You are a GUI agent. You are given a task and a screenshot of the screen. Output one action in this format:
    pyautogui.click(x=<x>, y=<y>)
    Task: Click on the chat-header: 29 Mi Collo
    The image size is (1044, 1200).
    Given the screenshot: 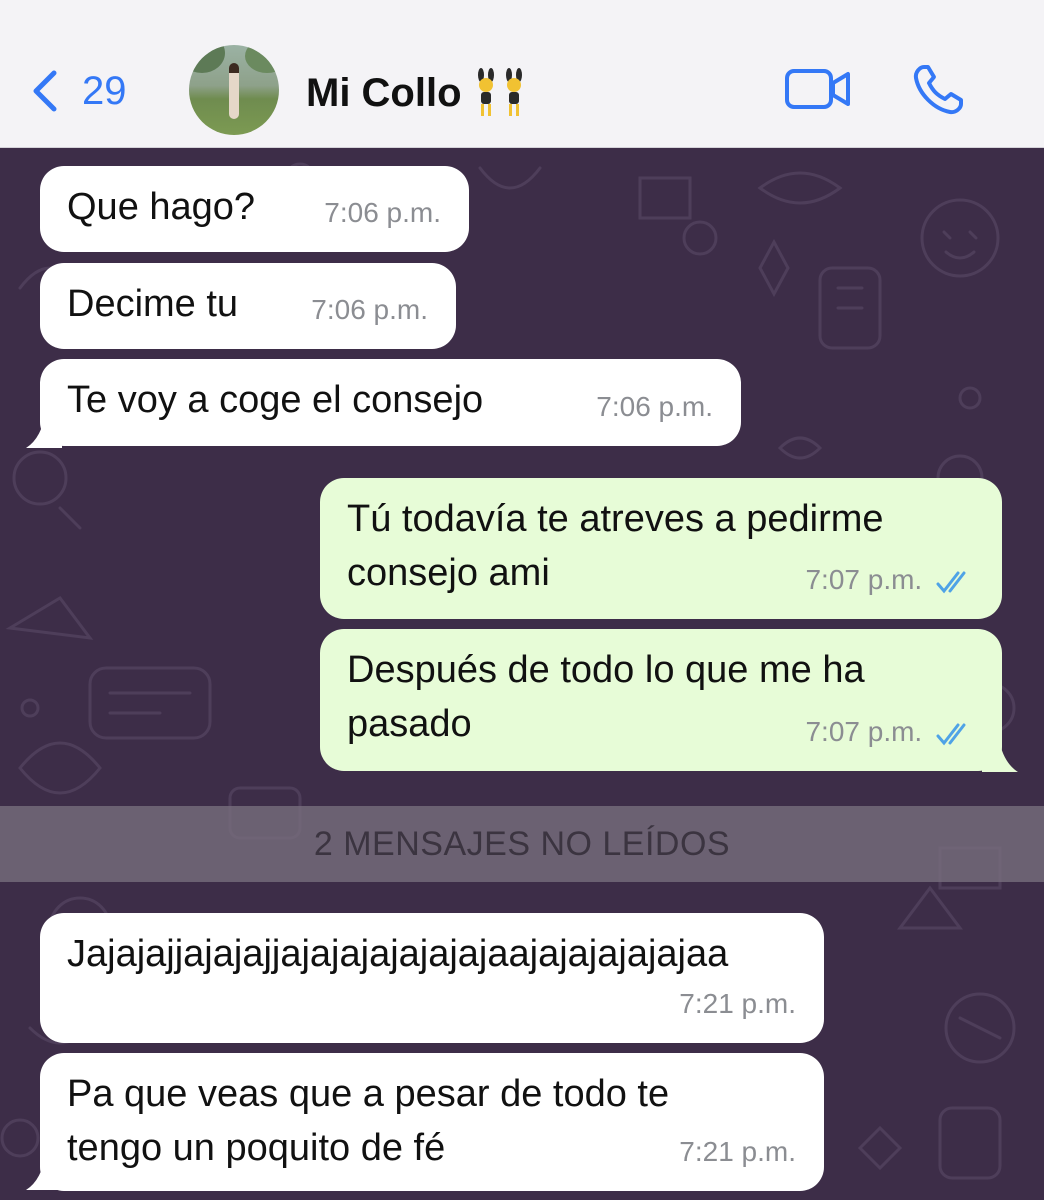 What is the action you would take?
    pyautogui.click(x=522, y=74)
    